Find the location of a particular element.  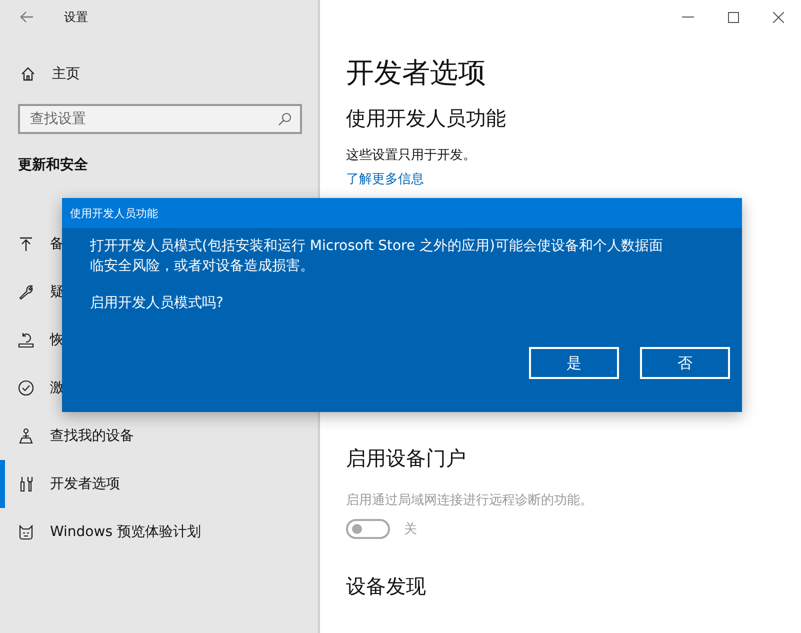

section-heading: 设备发现 is located at coordinates (386, 586).